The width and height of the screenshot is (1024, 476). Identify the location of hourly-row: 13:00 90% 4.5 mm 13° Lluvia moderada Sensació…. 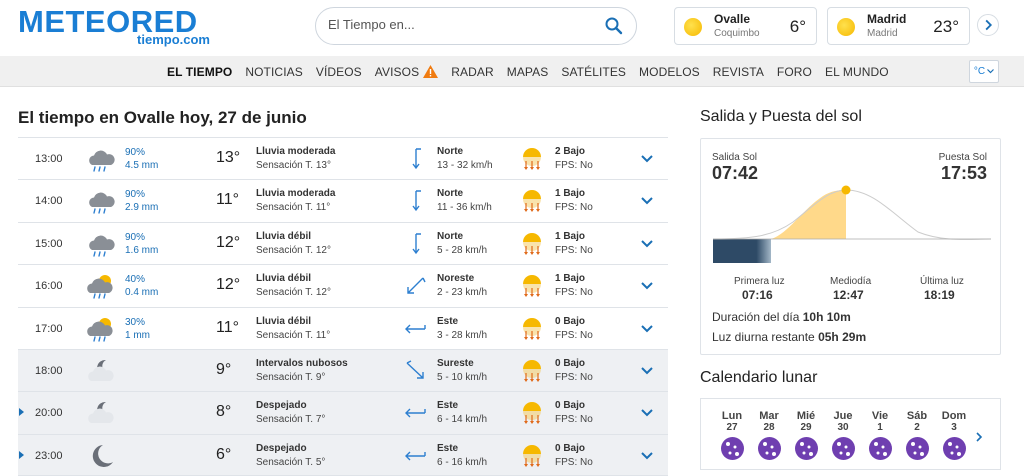
(343, 158).